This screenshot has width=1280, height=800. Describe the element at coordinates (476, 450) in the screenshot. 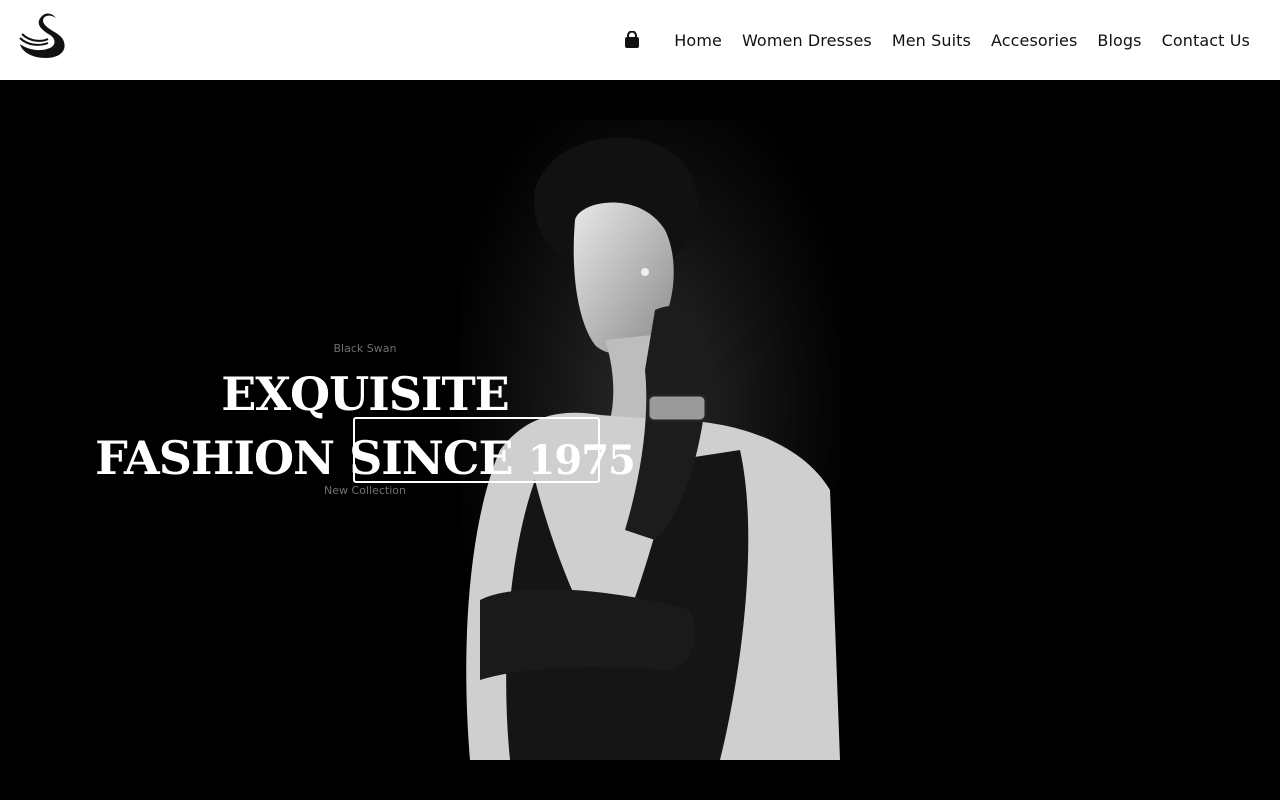

I see `headline-highlight-box` at that location.